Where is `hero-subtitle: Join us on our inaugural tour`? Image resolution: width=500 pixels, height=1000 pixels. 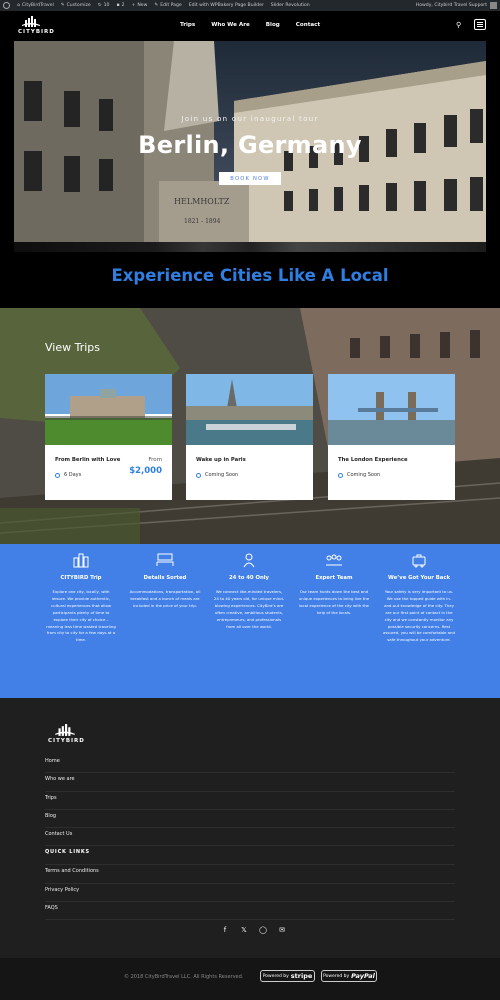 hero-subtitle: Join us on our inaugural tour is located at coordinates (250, 118).